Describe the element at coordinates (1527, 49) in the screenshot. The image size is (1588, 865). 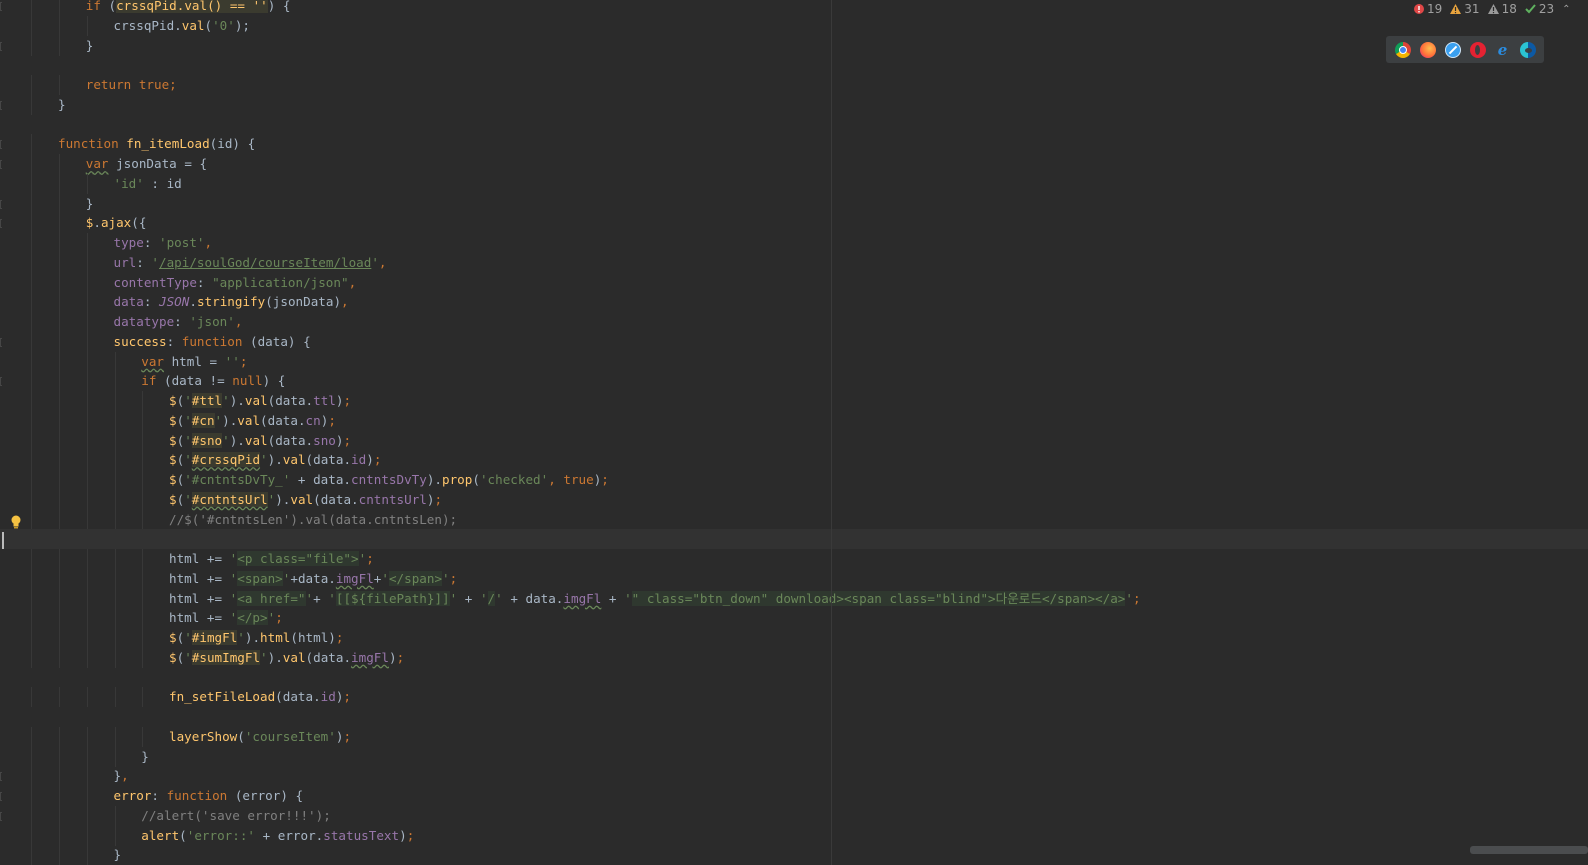
I see `edge-icon` at that location.